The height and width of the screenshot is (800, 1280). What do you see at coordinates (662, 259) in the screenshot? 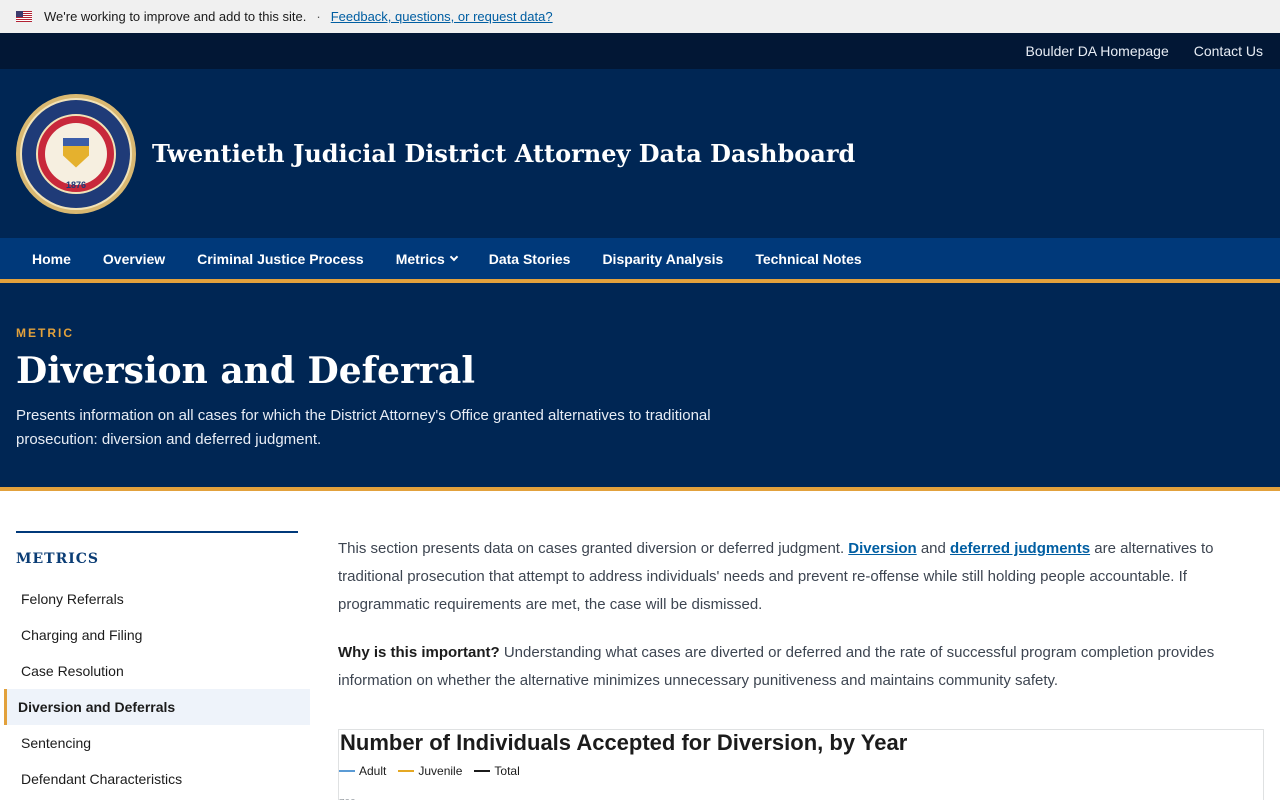
I see `nav-disparity-analysis: Disparity Analysis` at bounding box center [662, 259].